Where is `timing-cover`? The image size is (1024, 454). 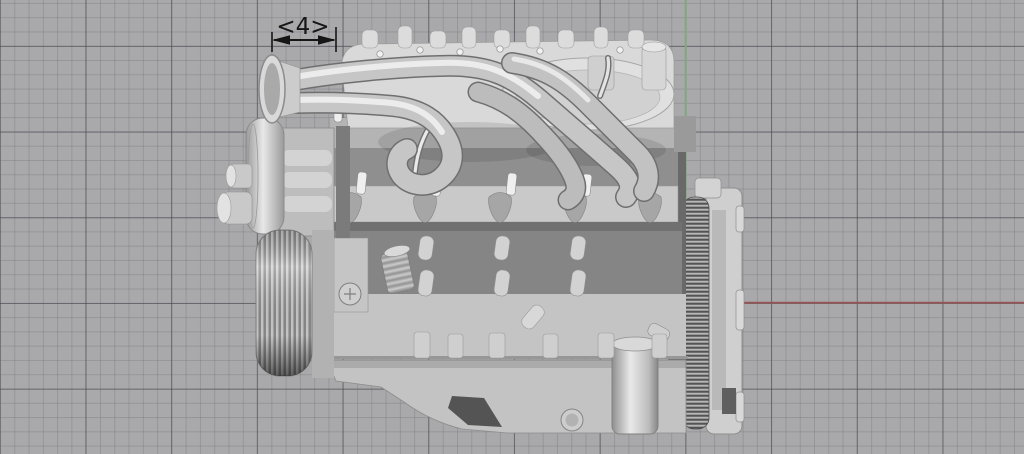
timing-cover is located at coordinates (323, 304).